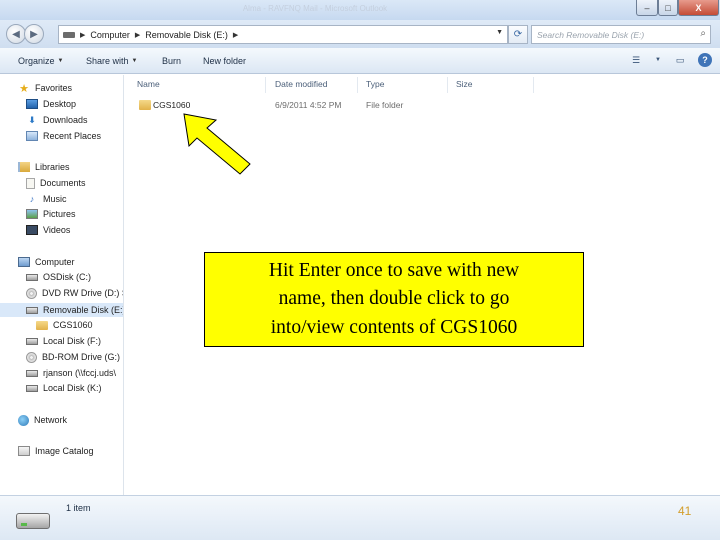  What do you see at coordinates (464, 84) in the screenshot?
I see `column-header-size: Size` at bounding box center [464, 84].